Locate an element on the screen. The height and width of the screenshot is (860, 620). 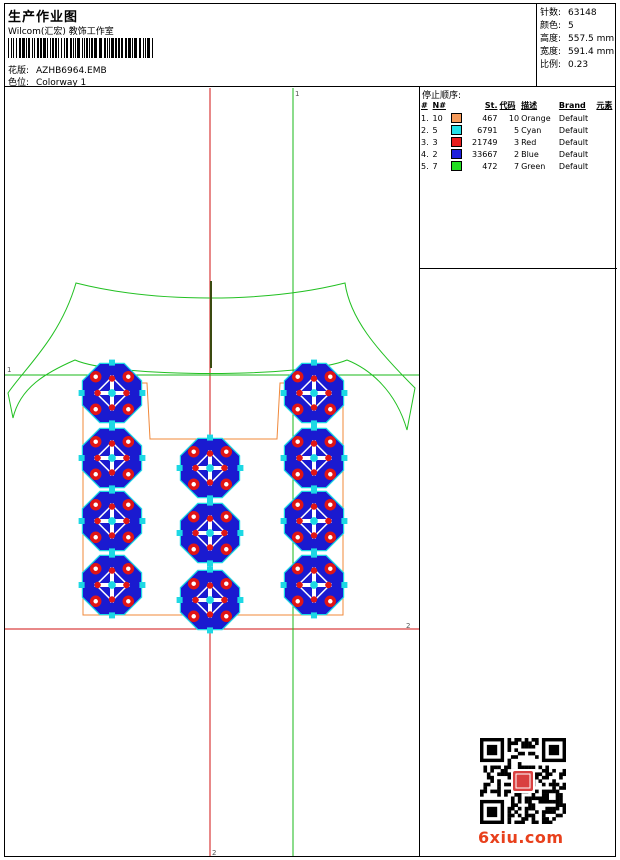
stat-stitches: 针数: 63148 is located at coordinates (568, 11).